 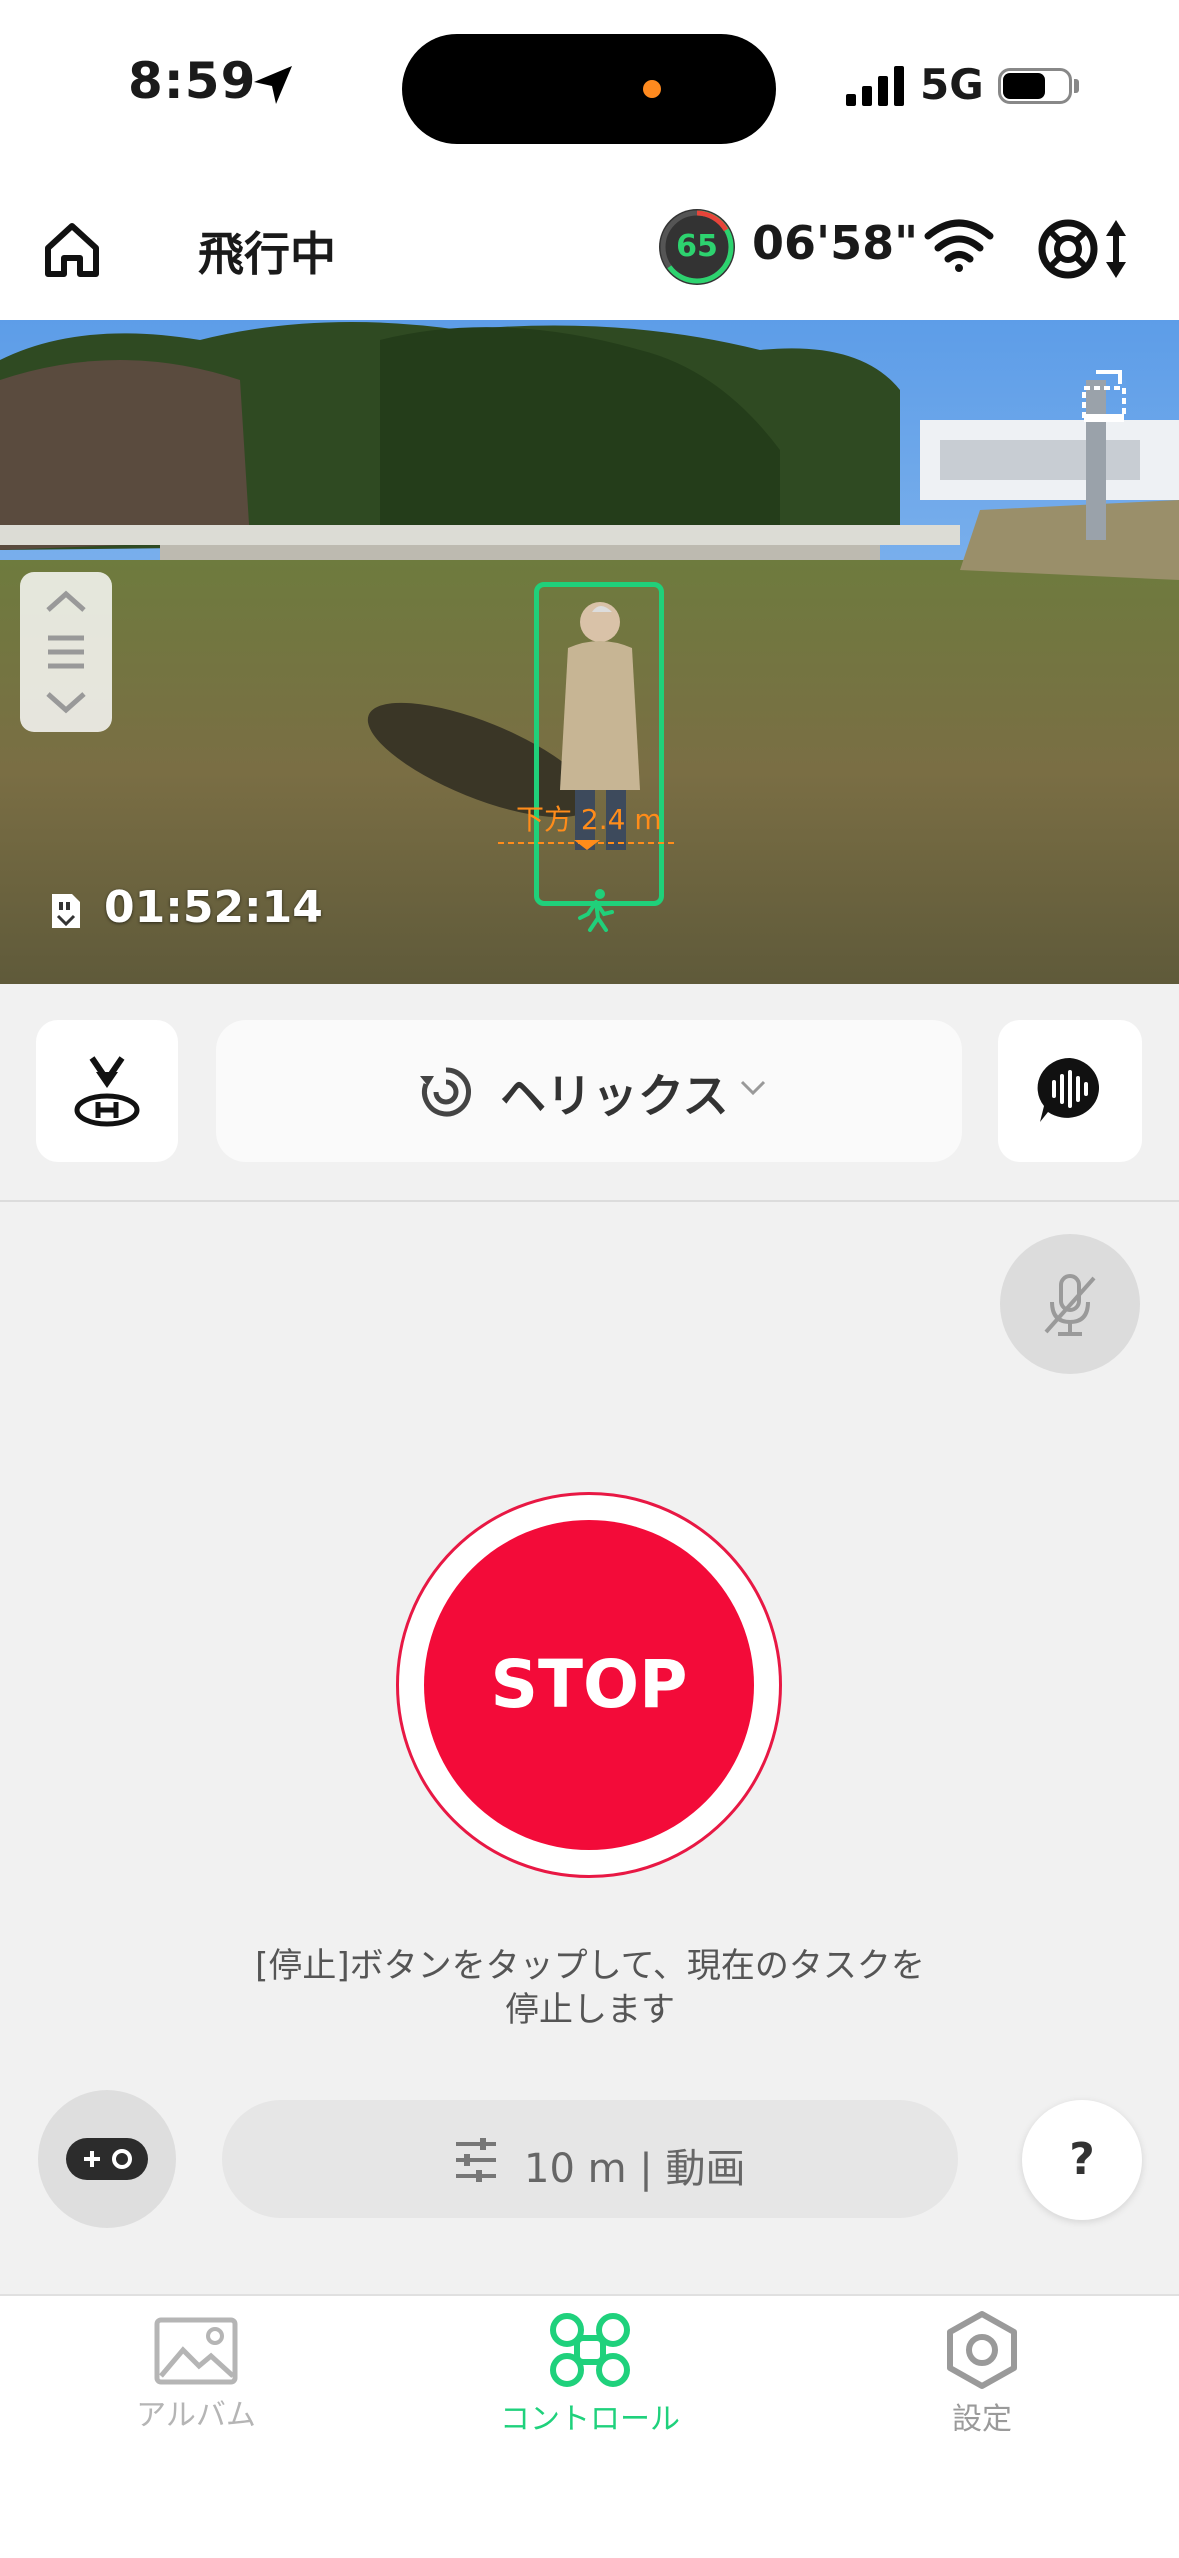 I want to click on battery-cap, so click(x=1076, y=86).